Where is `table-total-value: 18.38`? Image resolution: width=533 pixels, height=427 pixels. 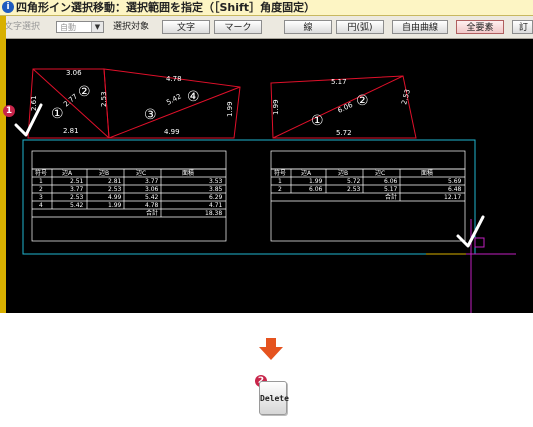
table-total-value: 18.38 is located at coordinates (213, 213).